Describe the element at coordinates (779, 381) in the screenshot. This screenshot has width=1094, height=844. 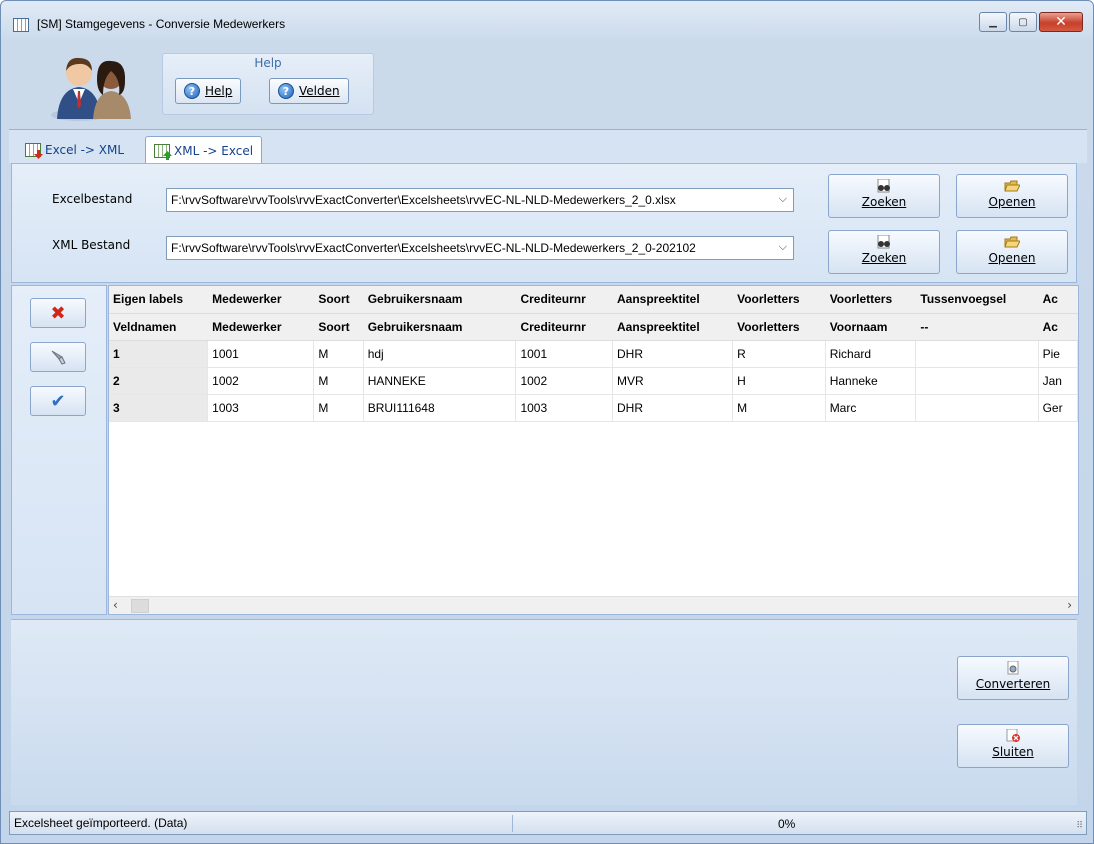
I see `table-cell: H` at that location.